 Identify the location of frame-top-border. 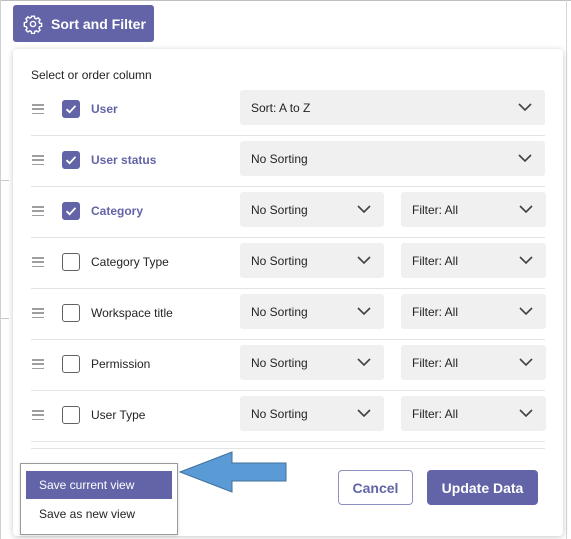
(285, 0).